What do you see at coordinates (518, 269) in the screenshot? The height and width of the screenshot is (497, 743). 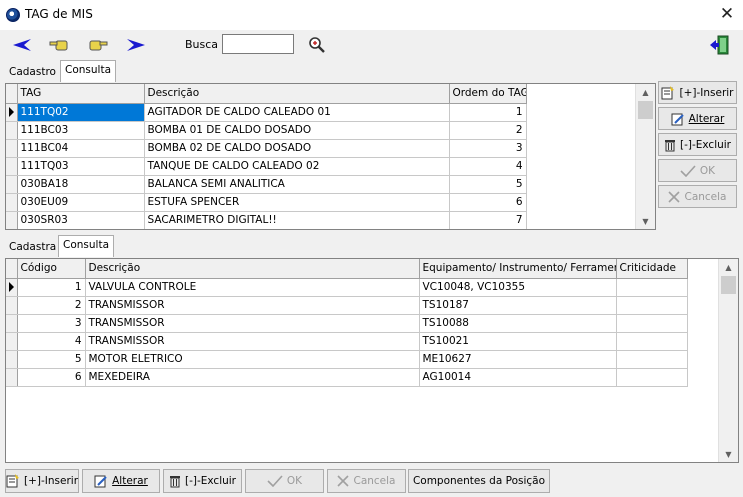 I see `column-header-equipamento: Equipamento/ Instrumento/ Ferramenta` at bounding box center [518, 269].